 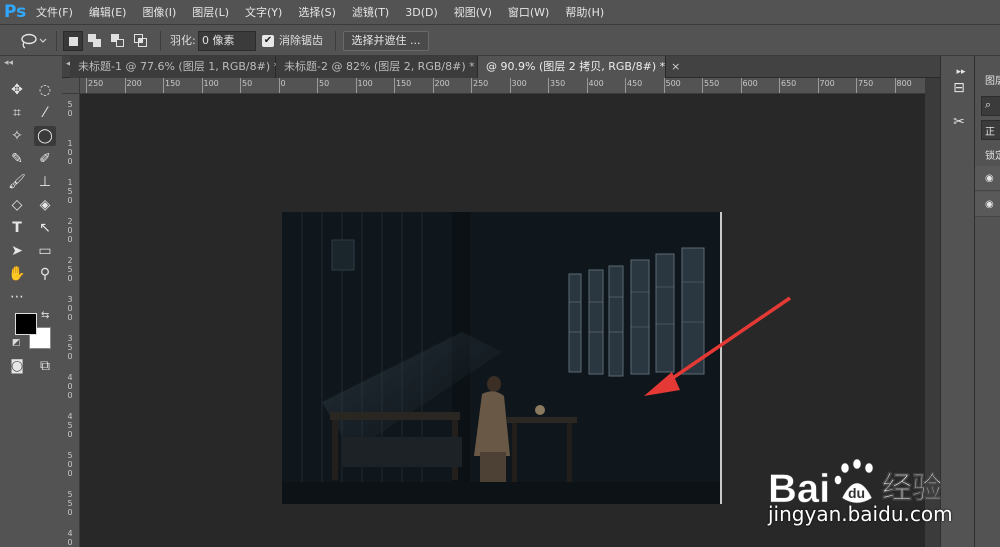 What do you see at coordinates (959, 88) in the screenshot?
I see `history-panel-icon: ⊟` at bounding box center [959, 88].